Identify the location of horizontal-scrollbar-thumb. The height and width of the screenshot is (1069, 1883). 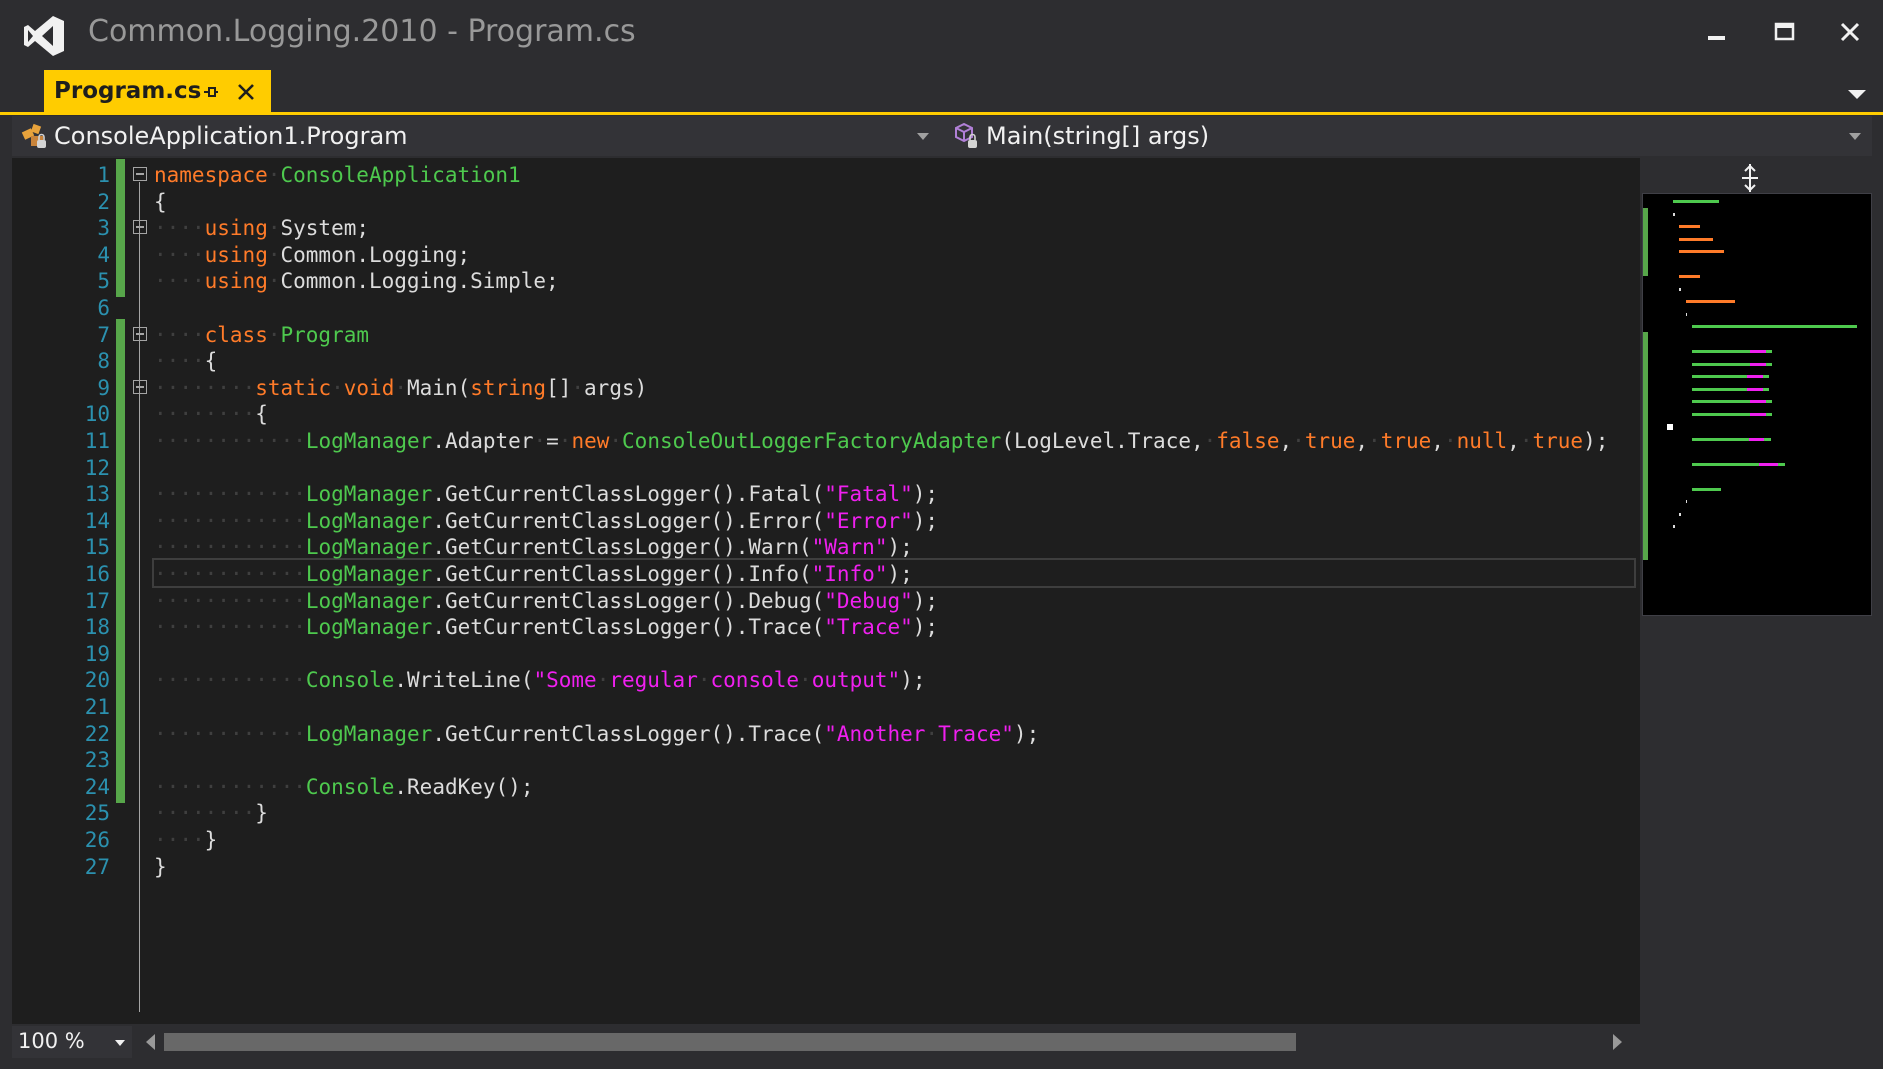
(730, 1042).